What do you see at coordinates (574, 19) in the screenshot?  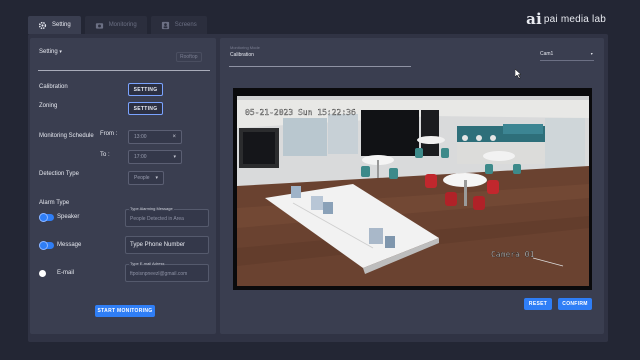 I see `brand-name: pai media lab` at bounding box center [574, 19].